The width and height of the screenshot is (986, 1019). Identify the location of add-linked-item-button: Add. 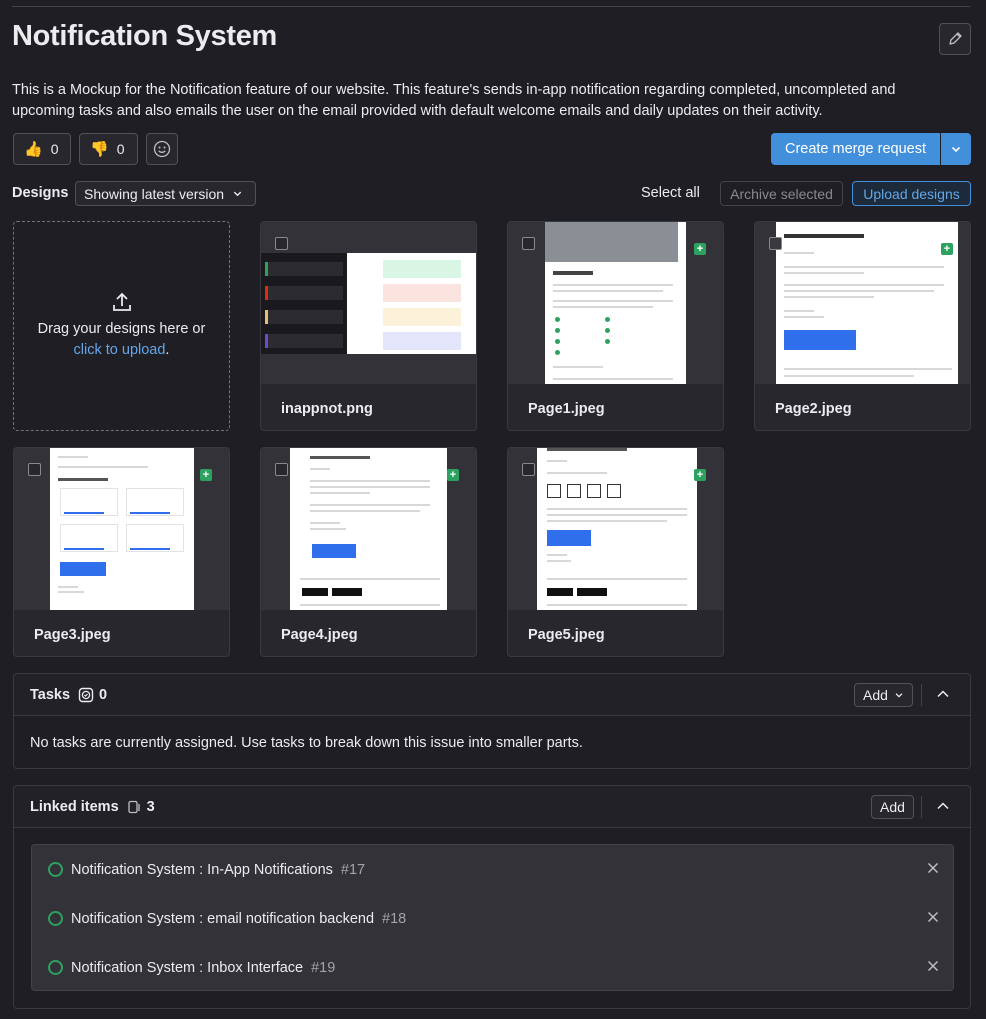
(892, 807).